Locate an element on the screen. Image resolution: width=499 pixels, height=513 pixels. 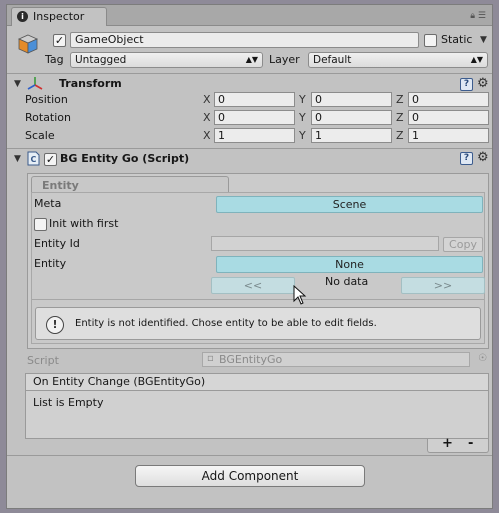
gameobject-name-field: GameObject is located at coordinates (244, 40).